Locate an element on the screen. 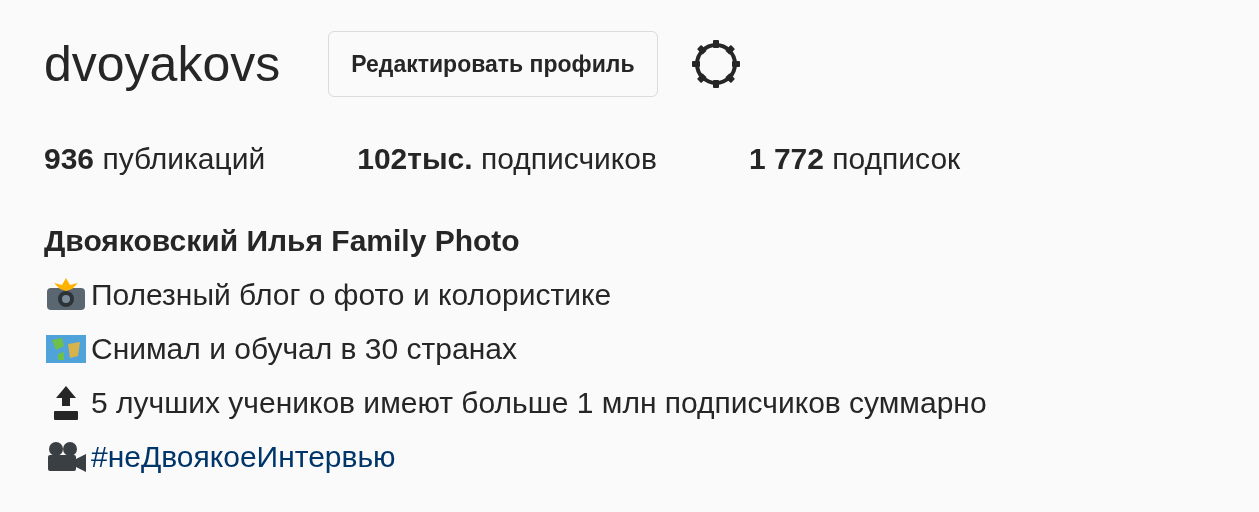  stat-count: 1 772 подписок is located at coordinates (854, 159).